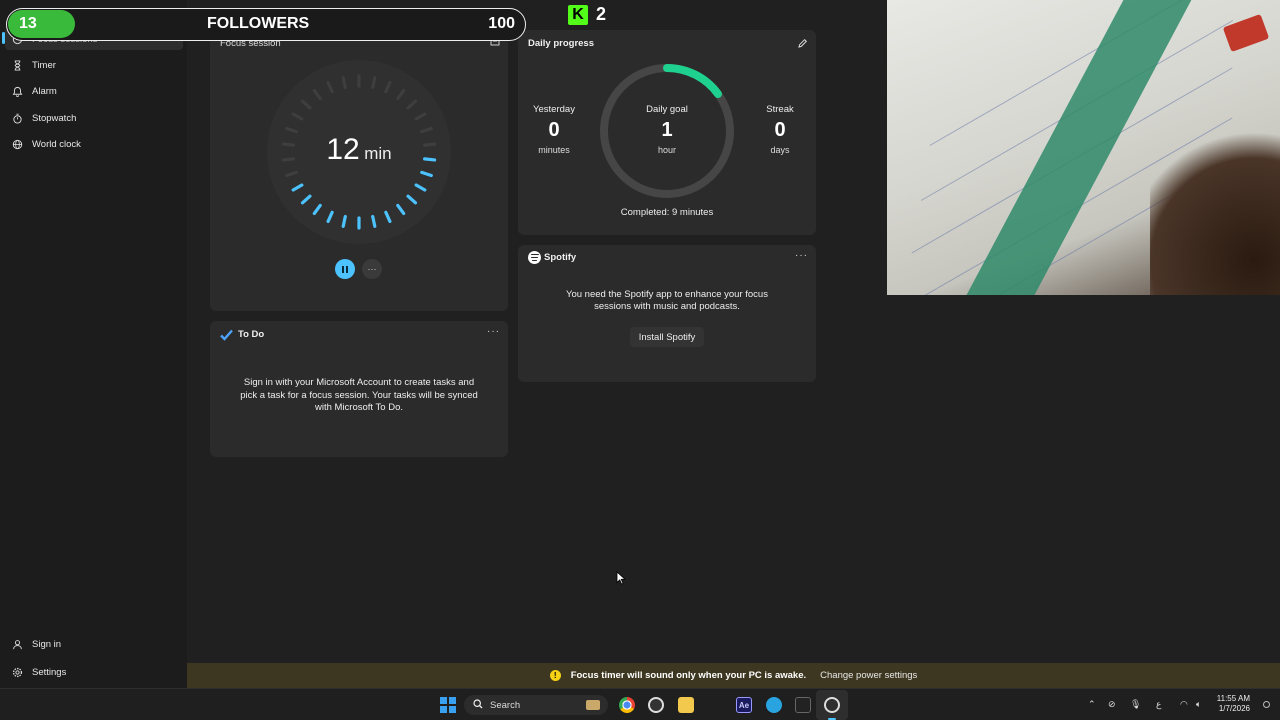 This screenshot has height=720, width=1280. Describe the element at coordinates (28, 23) in the screenshot. I see `followers-count: 13` at that location.